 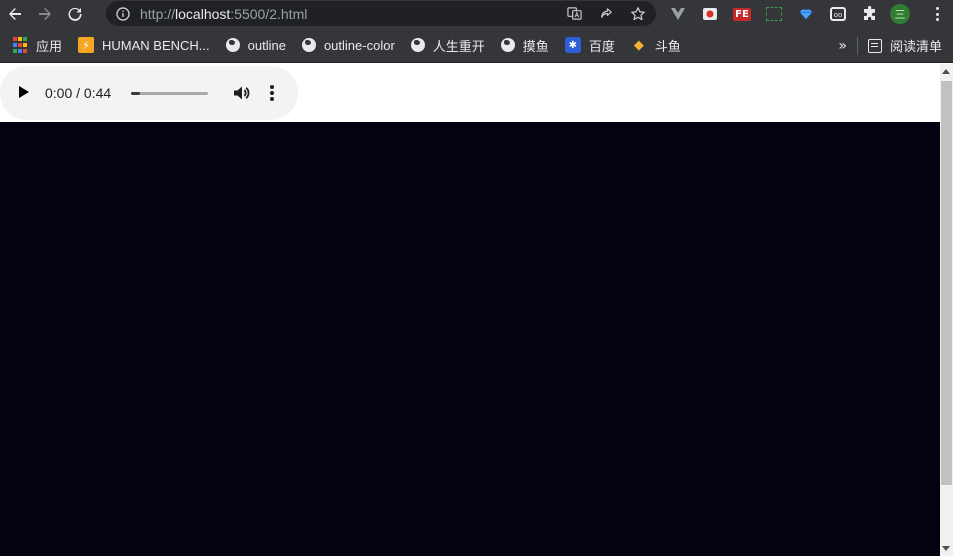 What do you see at coordinates (838, 14) in the screenshot?
I see `oo-icon: oo` at bounding box center [838, 14].